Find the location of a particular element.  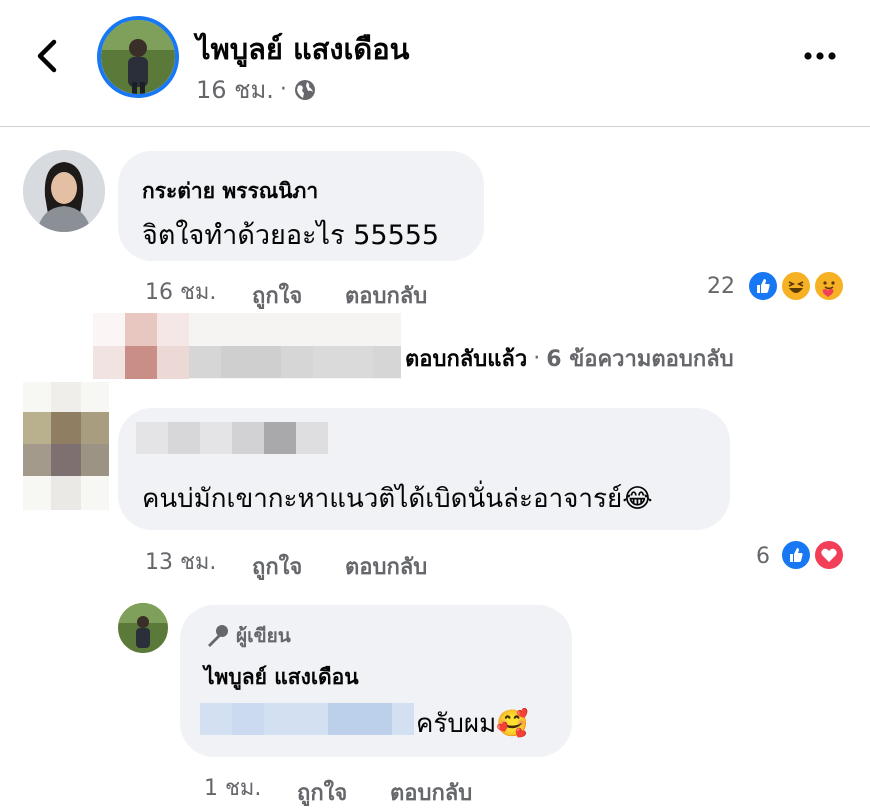

haha-reaction-icon is located at coordinates (796, 286).